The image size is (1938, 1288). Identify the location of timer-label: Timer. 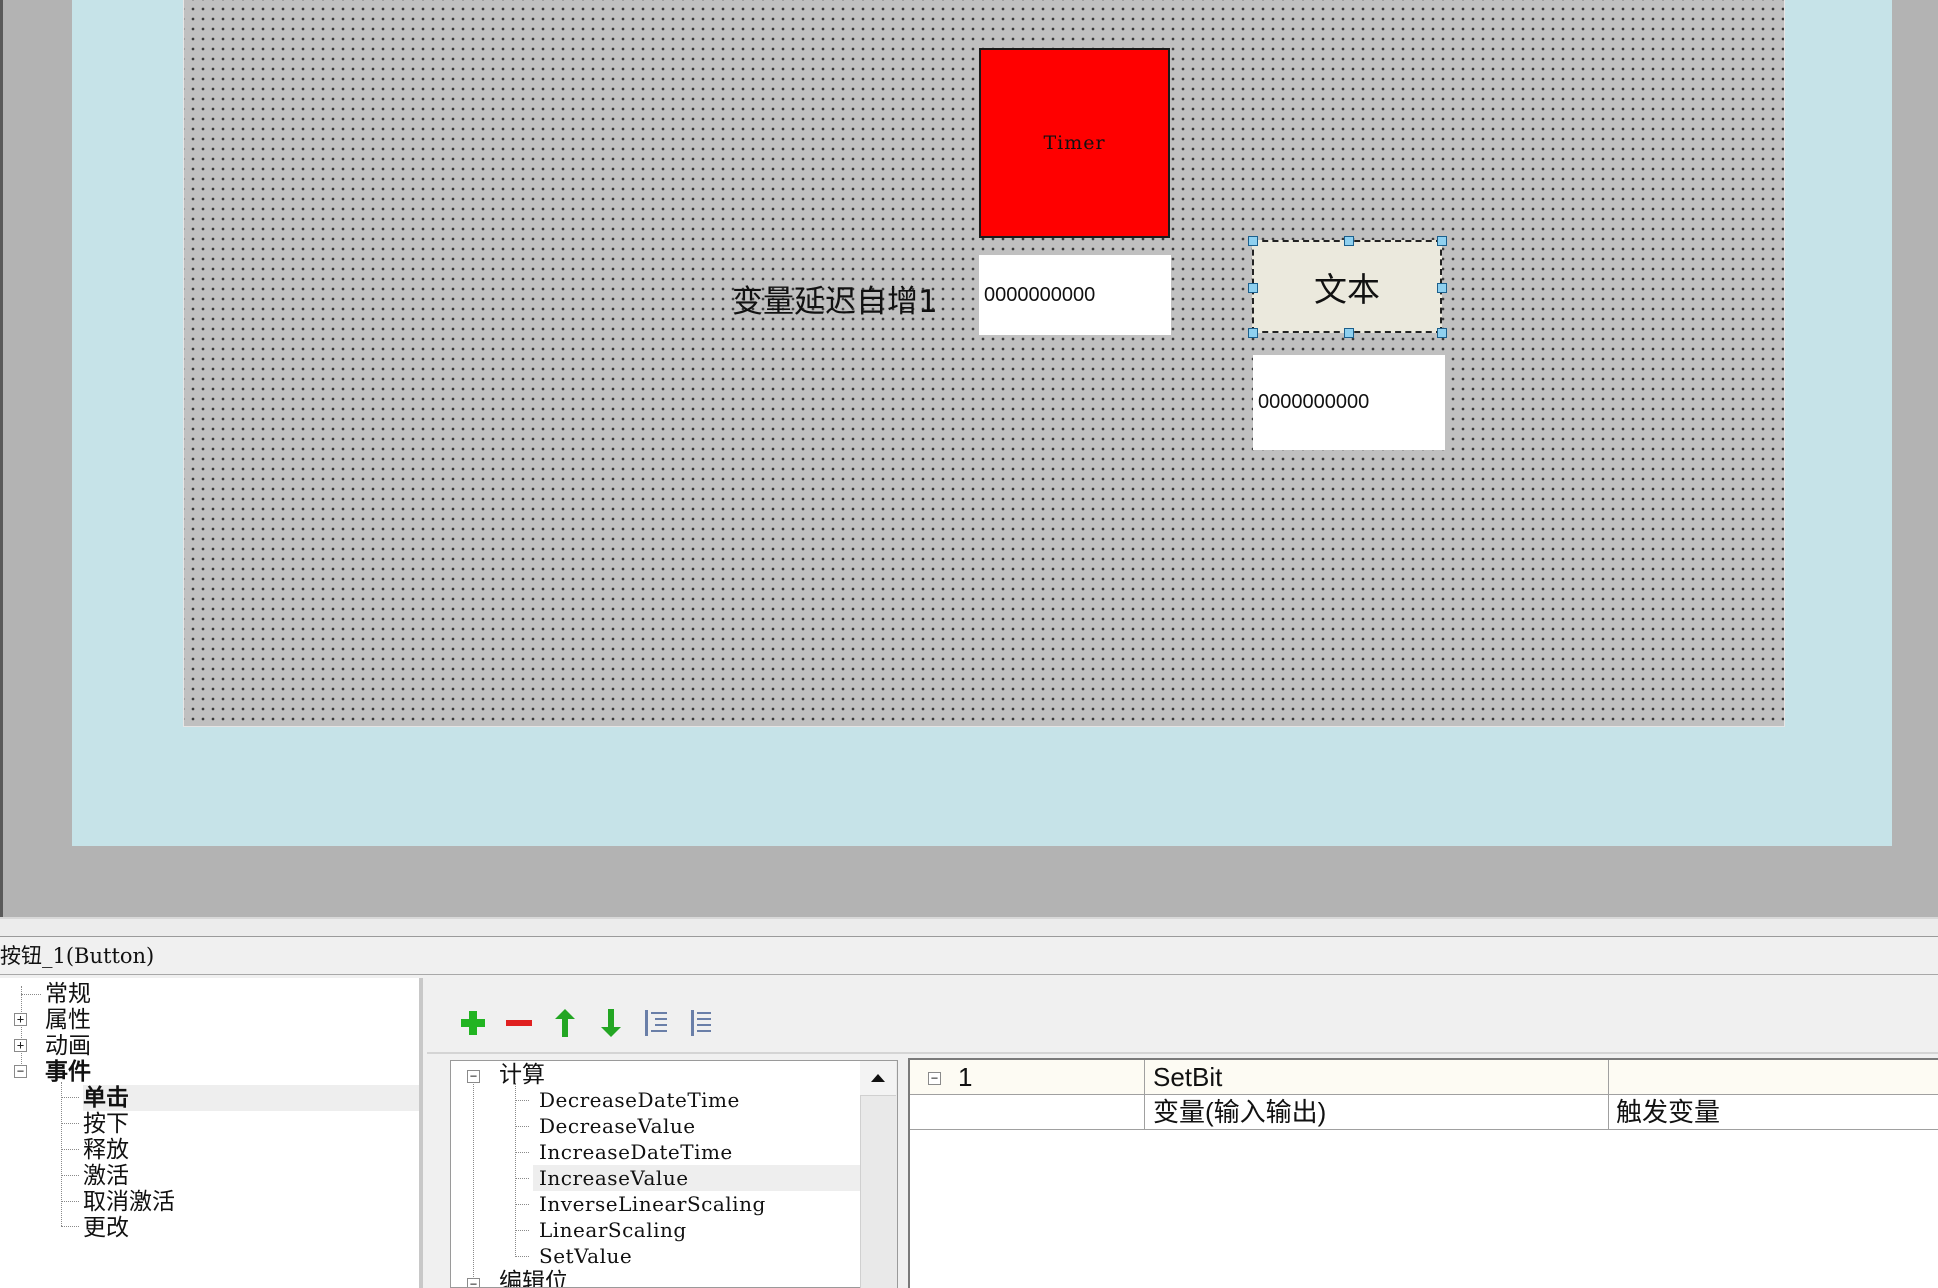
(1074, 143).